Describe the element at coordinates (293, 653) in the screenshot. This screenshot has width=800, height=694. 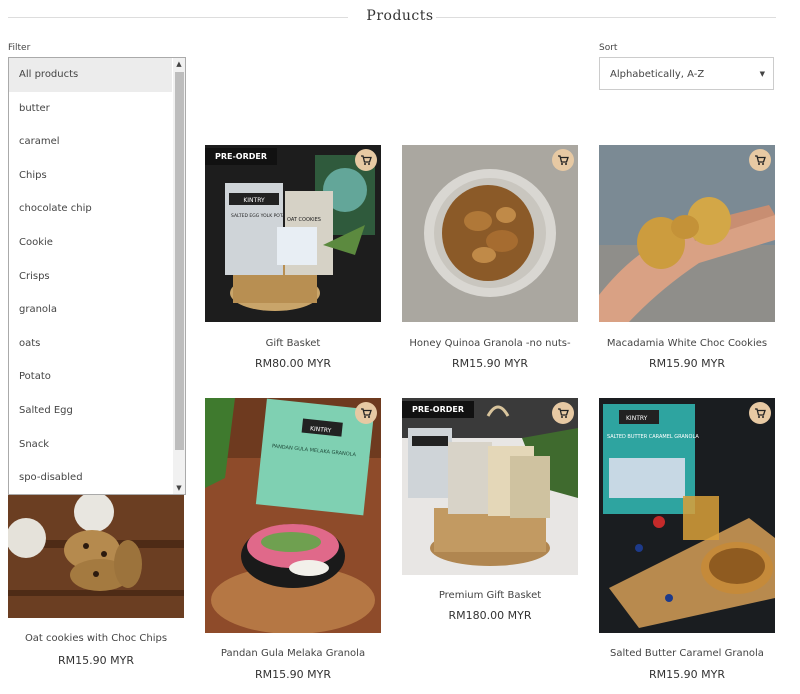
I see `product-name: Pandan Gula Melaka Granola` at that location.